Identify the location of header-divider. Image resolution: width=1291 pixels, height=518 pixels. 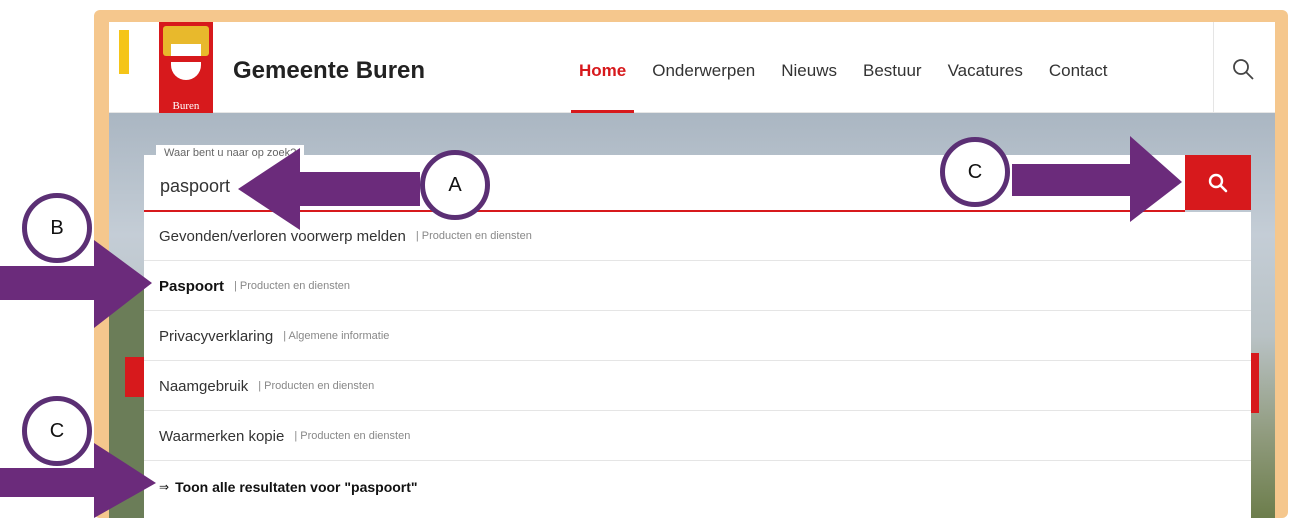
(1213, 67).